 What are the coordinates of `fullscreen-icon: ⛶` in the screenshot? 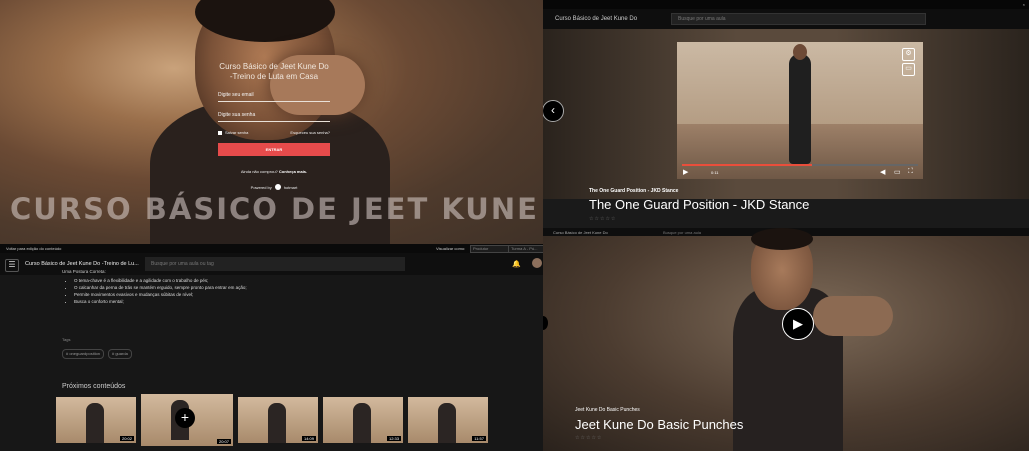 It's located at (910, 172).